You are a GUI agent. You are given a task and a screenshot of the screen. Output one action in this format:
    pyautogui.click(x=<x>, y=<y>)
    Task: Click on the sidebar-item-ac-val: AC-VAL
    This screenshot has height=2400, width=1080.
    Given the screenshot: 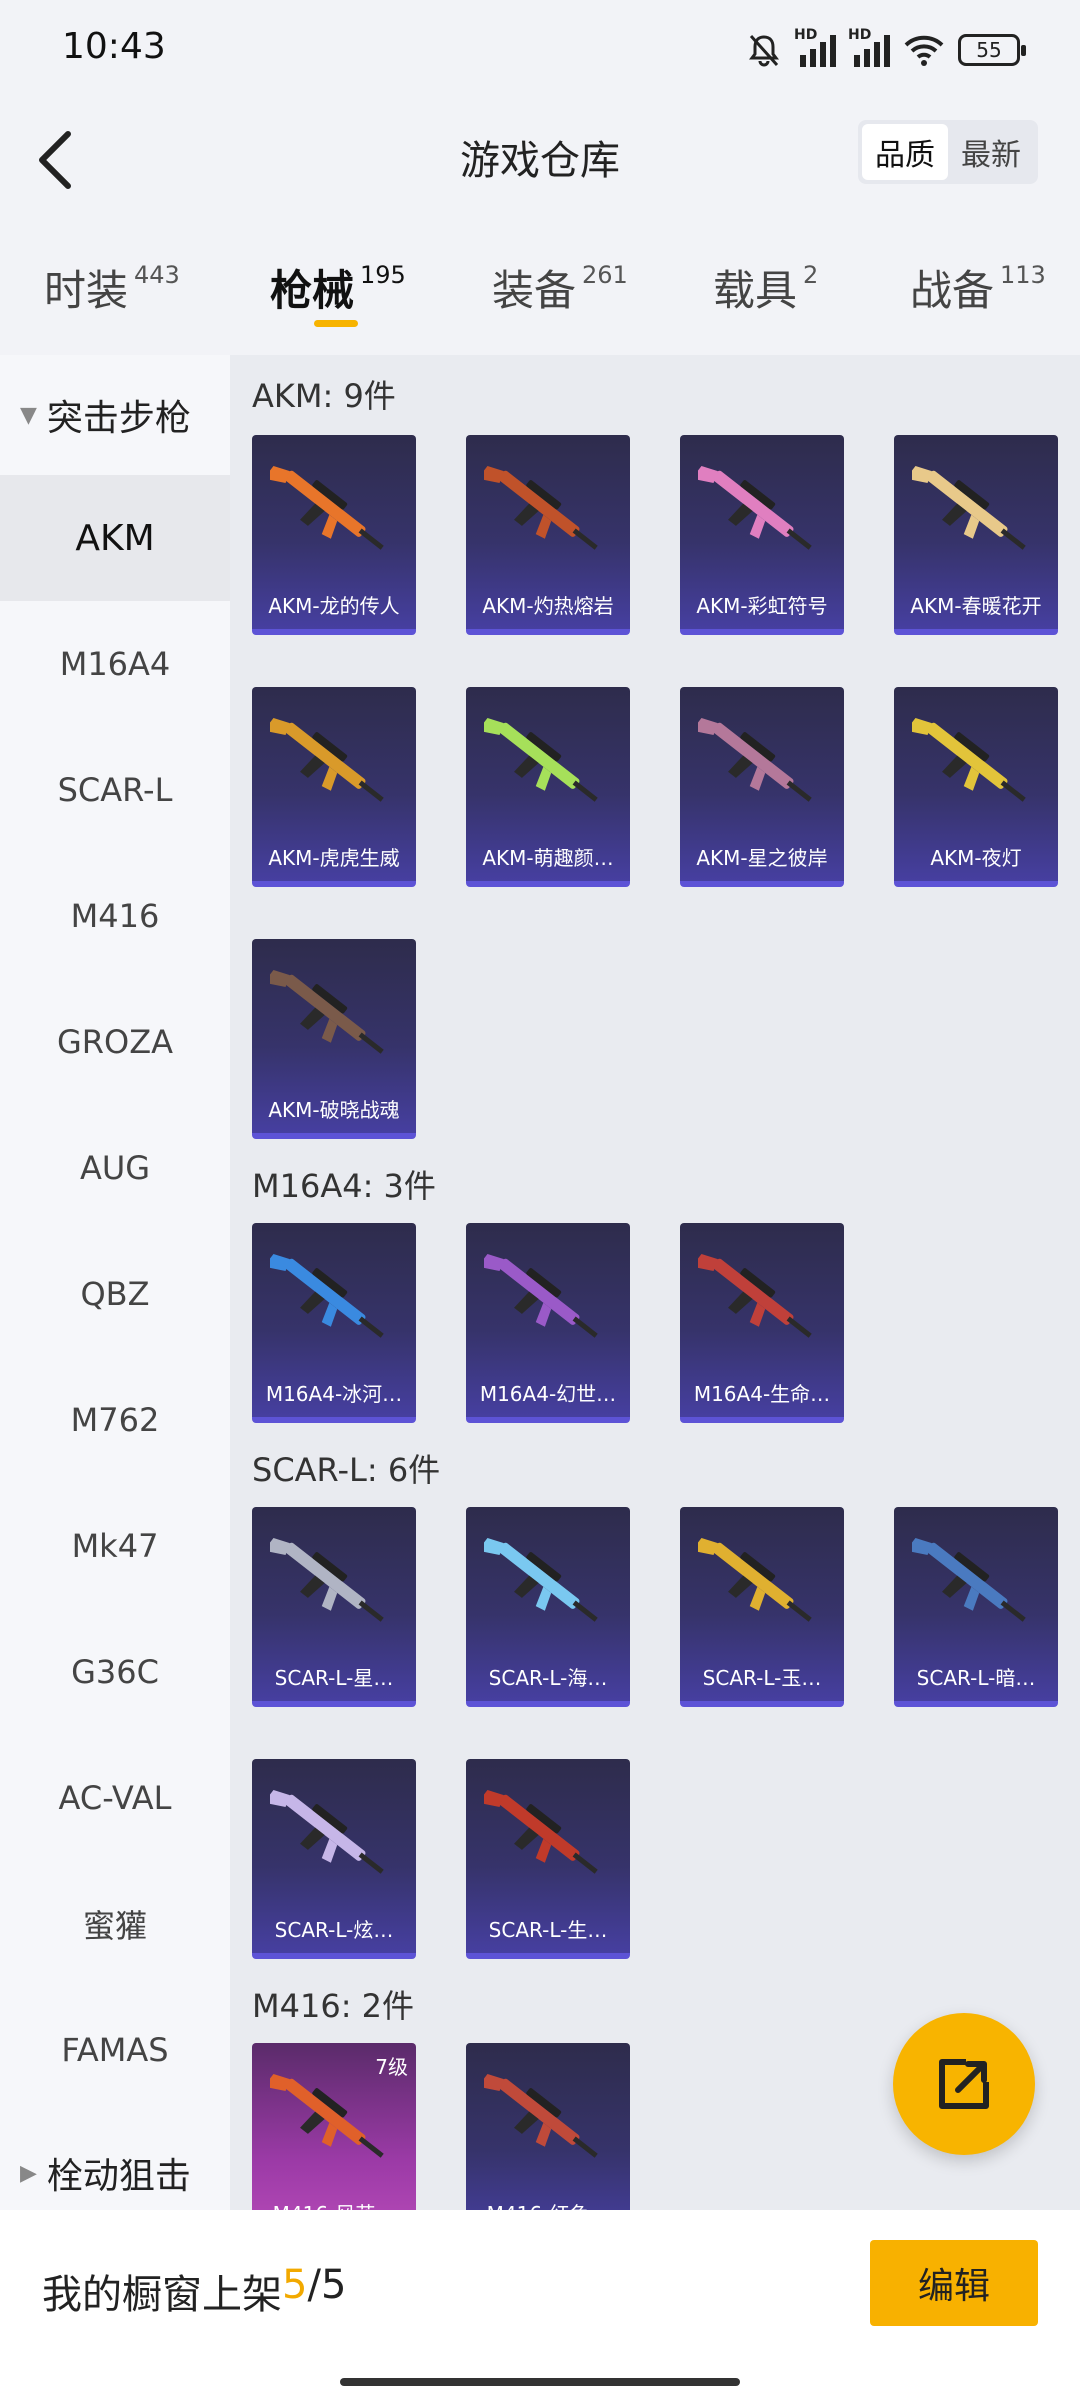 What is the action you would take?
    pyautogui.click(x=115, y=1798)
    